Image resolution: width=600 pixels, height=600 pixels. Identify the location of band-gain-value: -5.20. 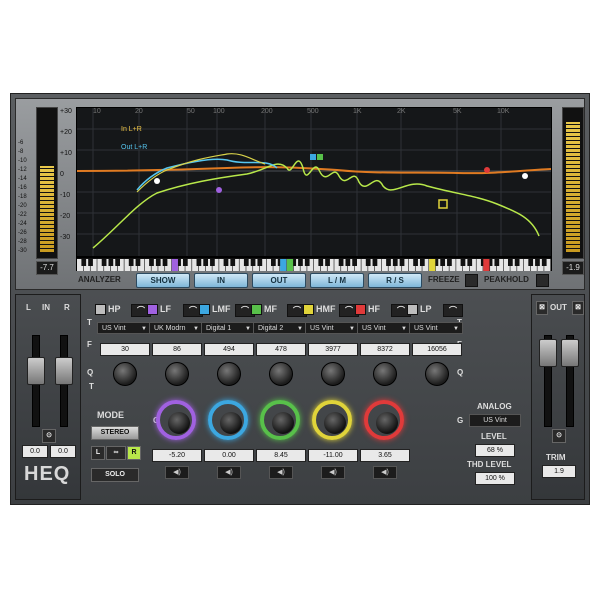
(177, 455).